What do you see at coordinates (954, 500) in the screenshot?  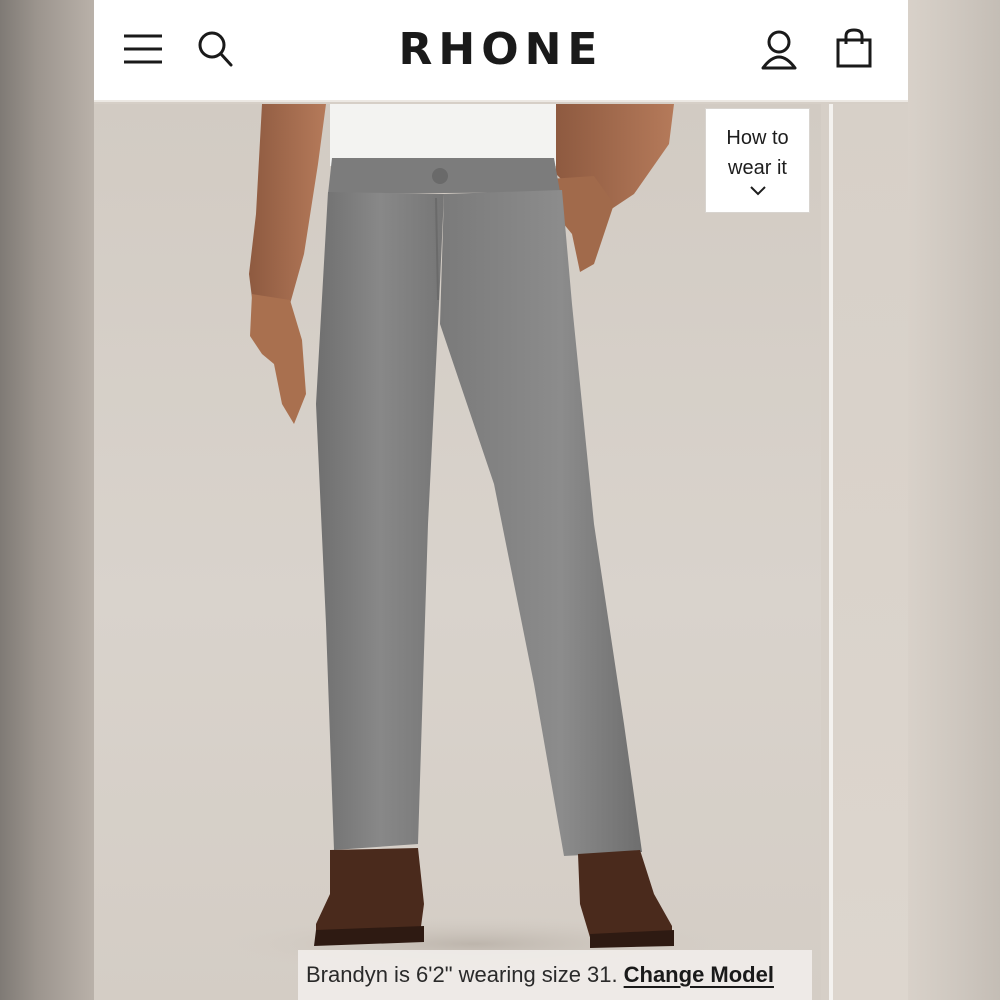 I see `blurred-right-border` at bounding box center [954, 500].